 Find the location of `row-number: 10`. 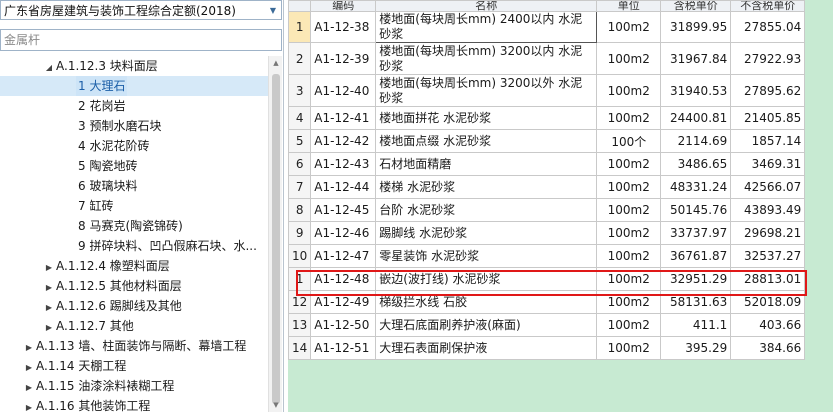

row-number: 10 is located at coordinates (299, 256).